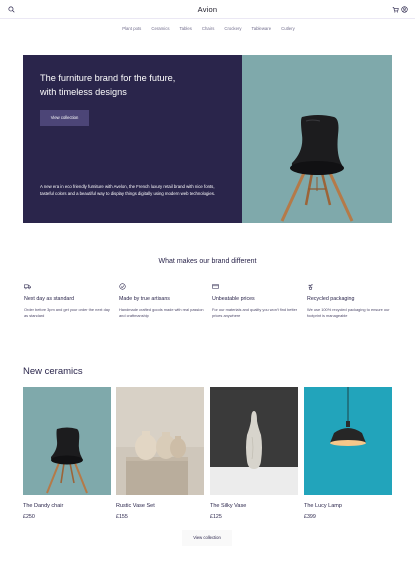 The image size is (415, 570). What do you see at coordinates (310, 517) in the screenshot?
I see `product-price: £399` at bounding box center [310, 517].